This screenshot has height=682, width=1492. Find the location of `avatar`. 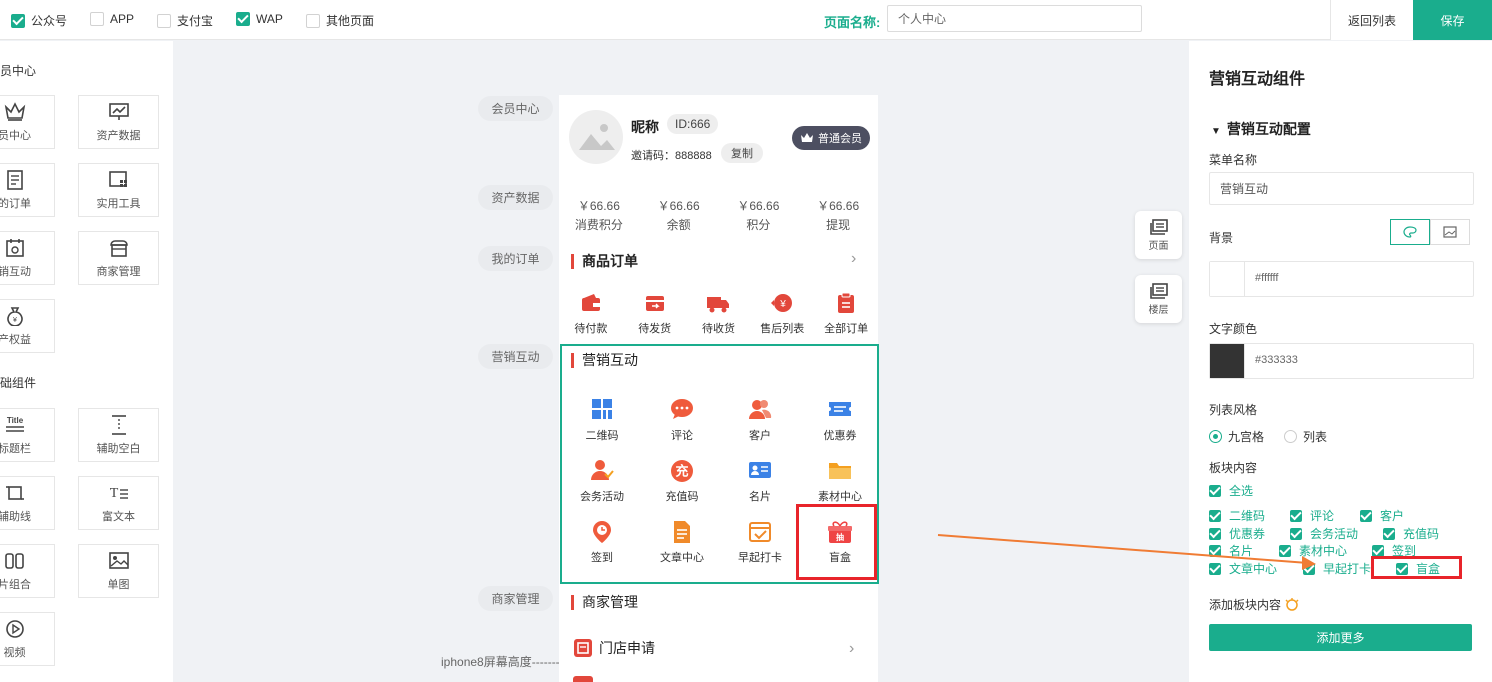

avatar is located at coordinates (596, 137).